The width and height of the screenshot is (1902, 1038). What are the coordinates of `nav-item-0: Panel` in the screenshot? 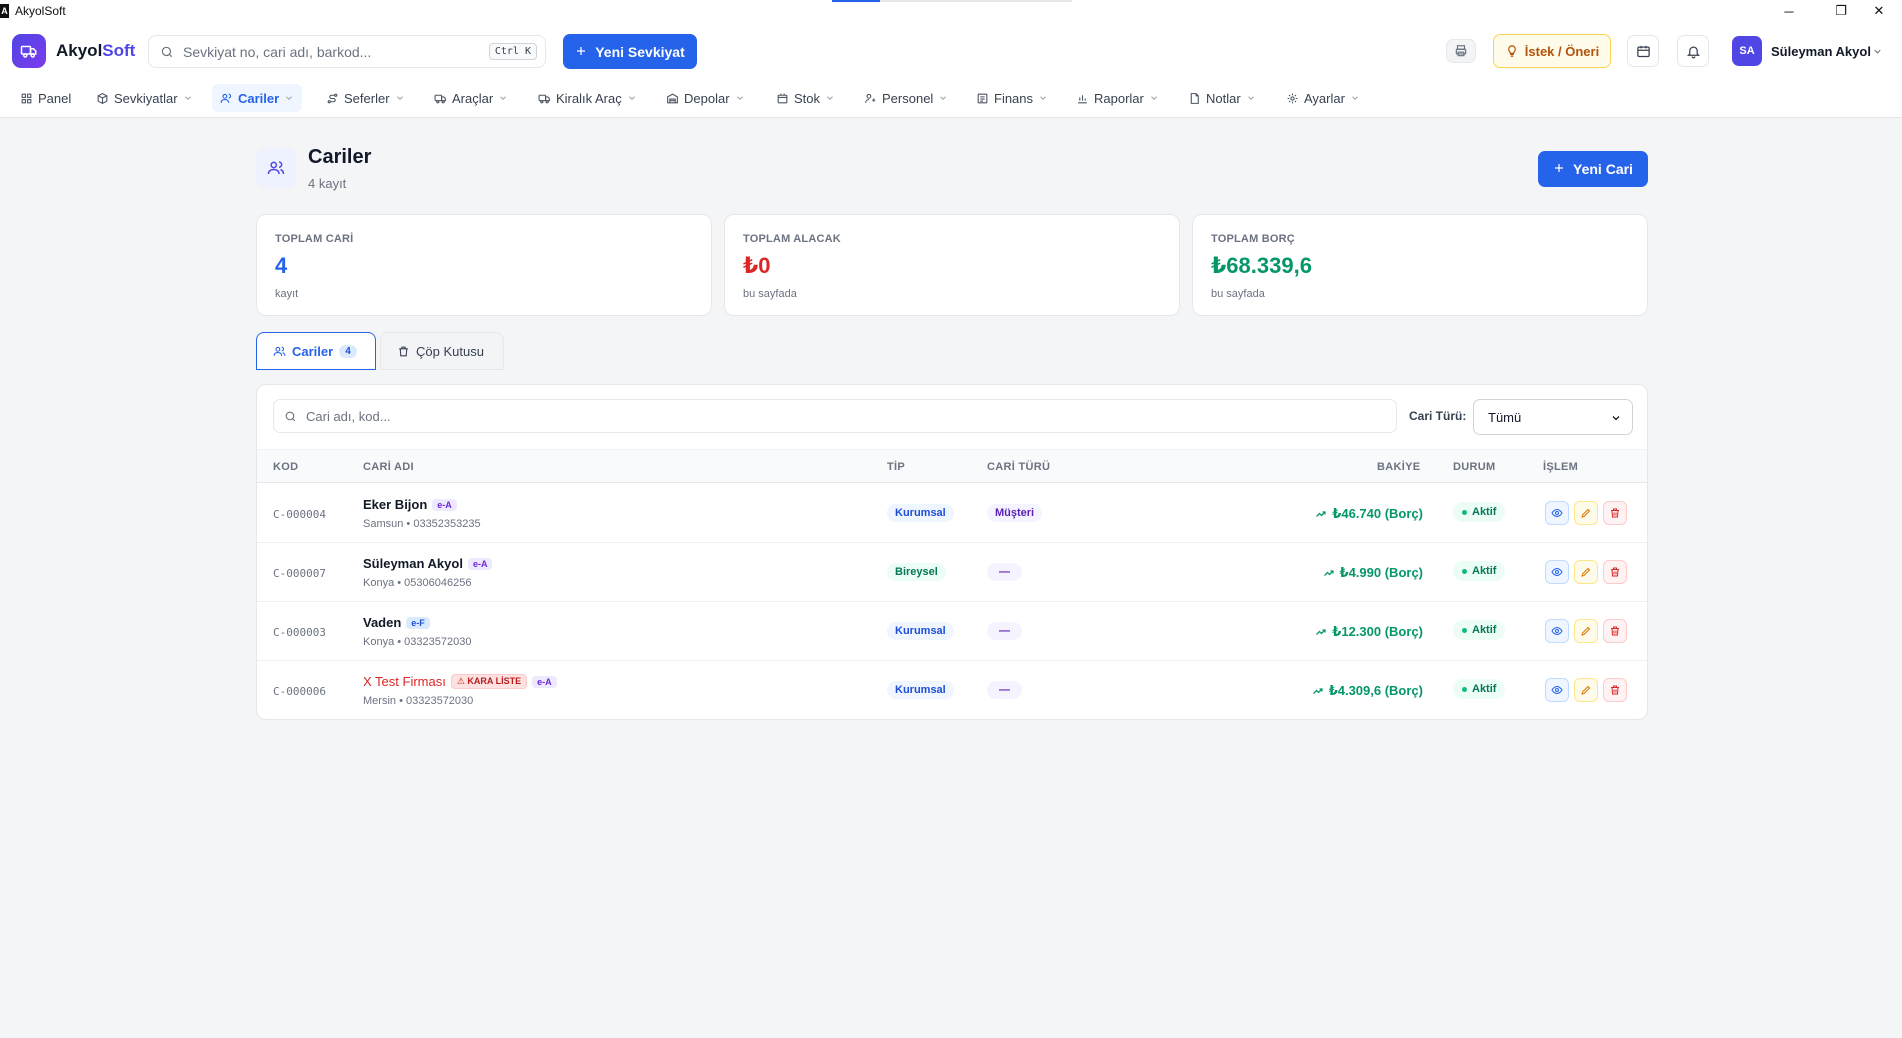 It's located at (45, 98).